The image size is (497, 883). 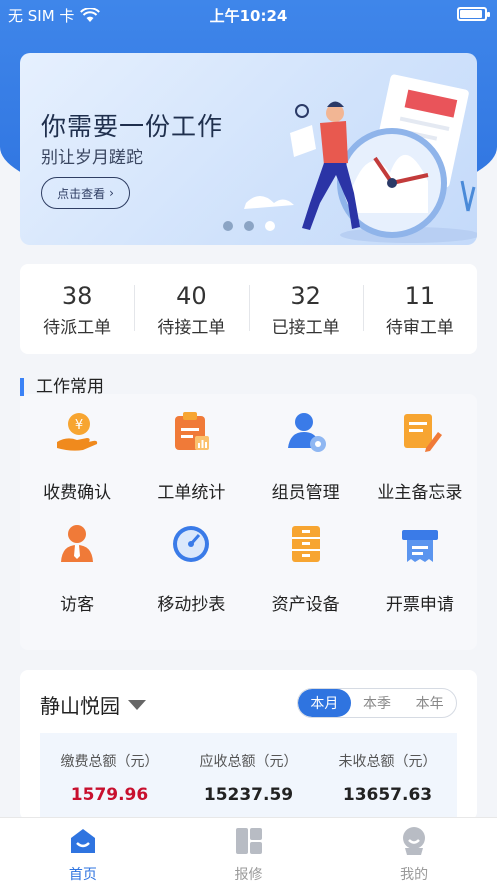 I want to click on grid-item-label: 开票申请, so click(x=419, y=605).